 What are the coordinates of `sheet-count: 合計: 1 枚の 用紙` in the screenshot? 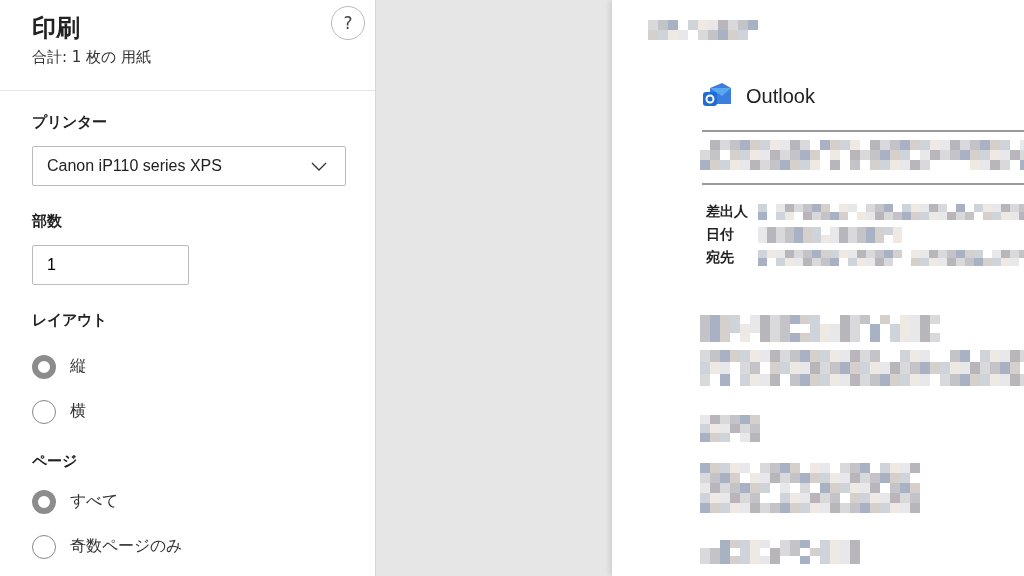 It's located at (91, 57).